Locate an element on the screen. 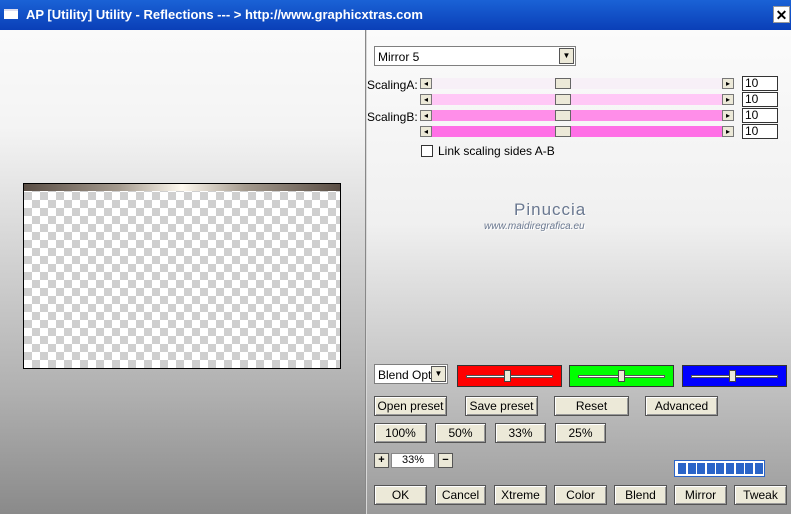 The height and width of the screenshot is (514, 791). red-channel-slider is located at coordinates (509, 376).